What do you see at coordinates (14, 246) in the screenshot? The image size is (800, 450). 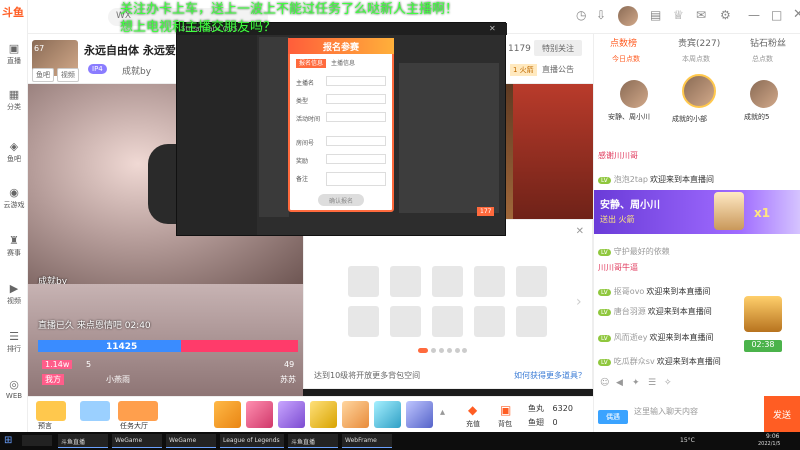 I see `sidebar-item-events: ♜ 赛事` at bounding box center [14, 246].